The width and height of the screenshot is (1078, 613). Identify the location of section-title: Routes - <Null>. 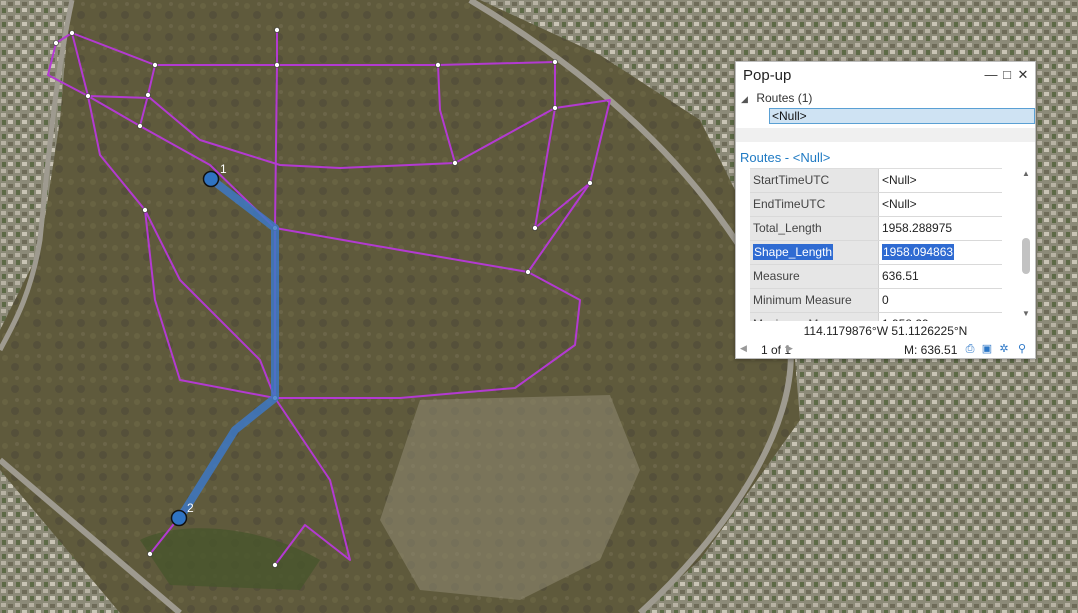
(785, 157).